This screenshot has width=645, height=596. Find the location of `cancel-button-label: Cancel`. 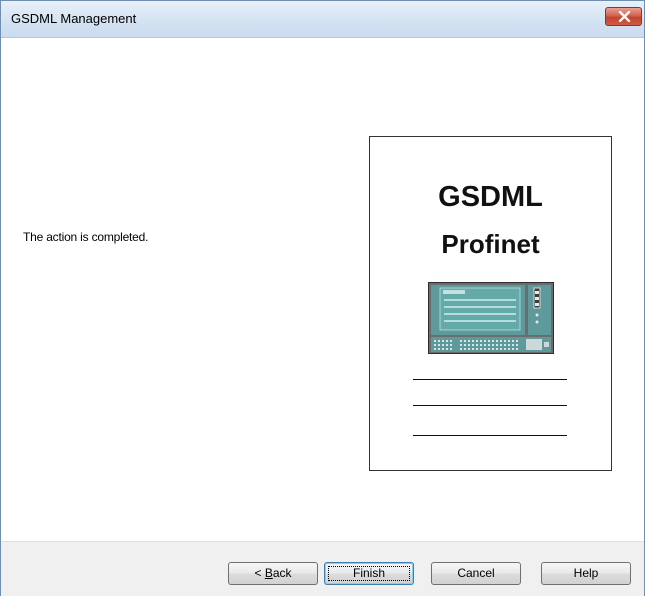

cancel-button-label: Cancel is located at coordinates (476, 573).